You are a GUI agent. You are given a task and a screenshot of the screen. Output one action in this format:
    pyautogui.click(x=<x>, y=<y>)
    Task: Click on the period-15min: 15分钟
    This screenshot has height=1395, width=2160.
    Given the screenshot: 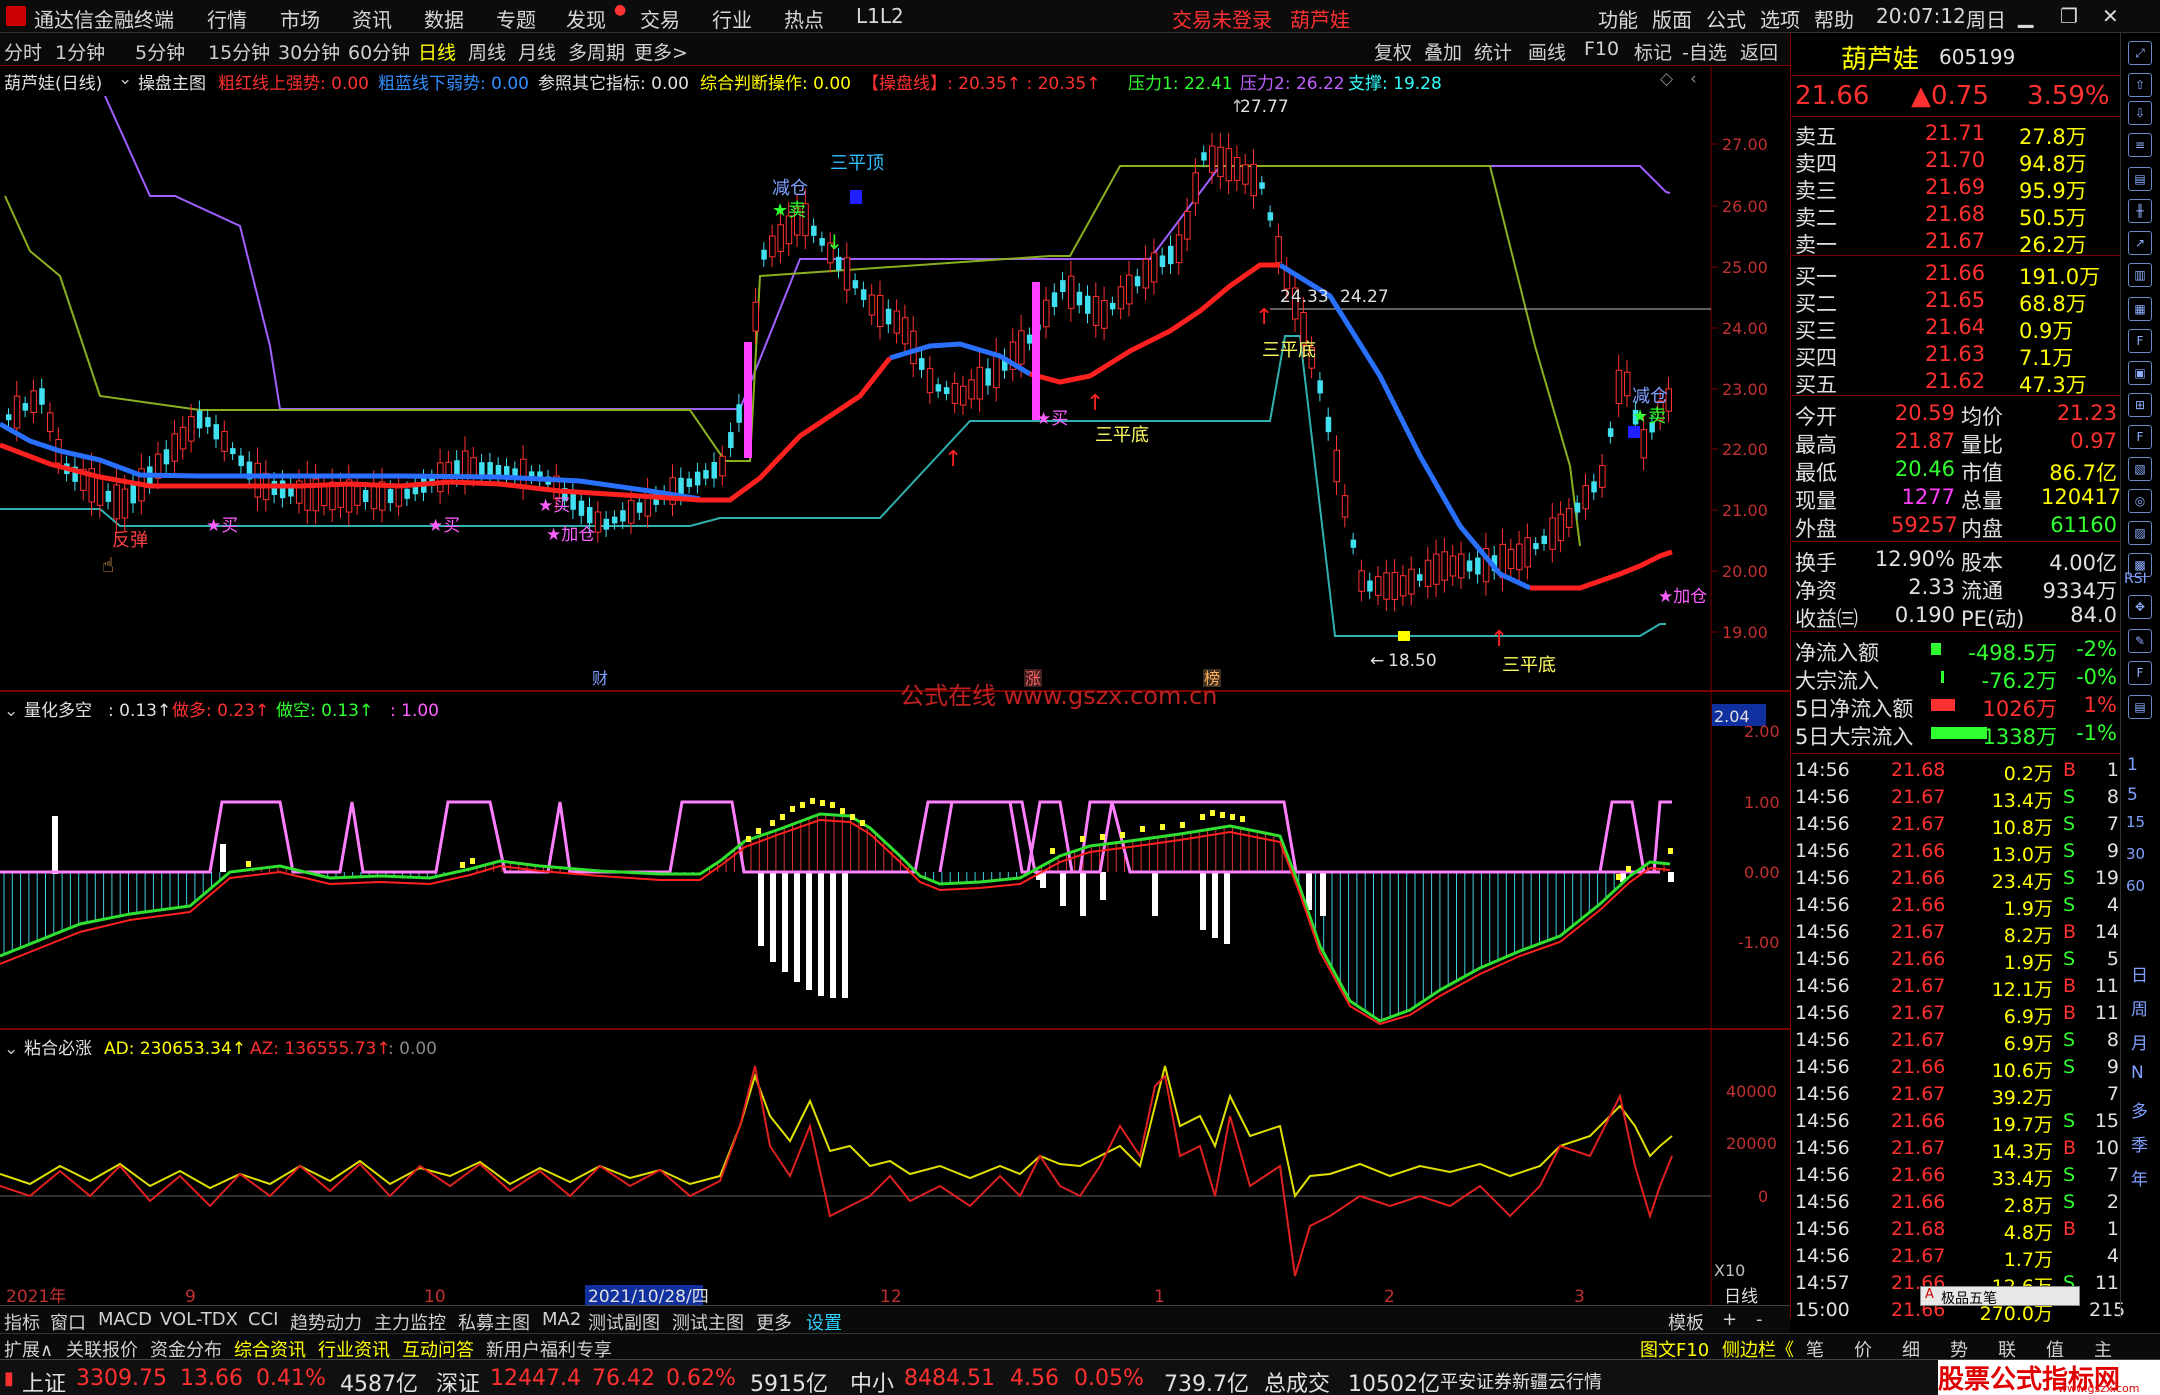 What is the action you would take?
    pyautogui.click(x=239, y=51)
    